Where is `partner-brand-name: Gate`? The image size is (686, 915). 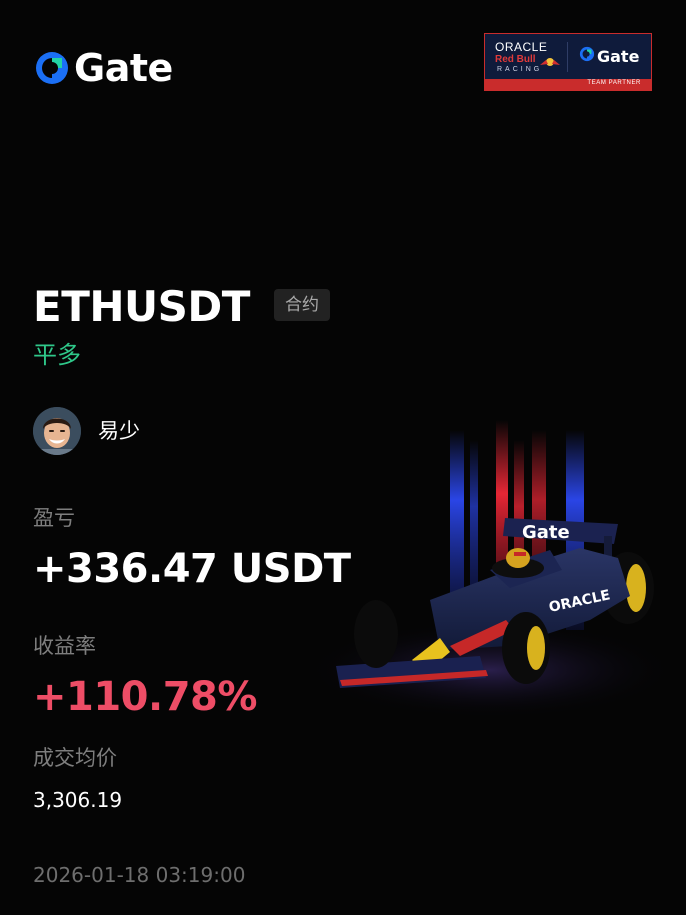
partner-brand-name: Gate is located at coordinates (618, 56).